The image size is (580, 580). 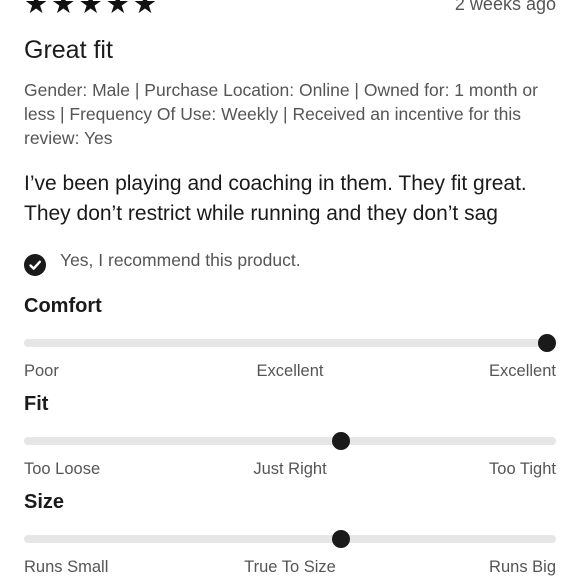 I want to click on recommend-row: Yes, I recommend this product., so click(x=162, y=260).